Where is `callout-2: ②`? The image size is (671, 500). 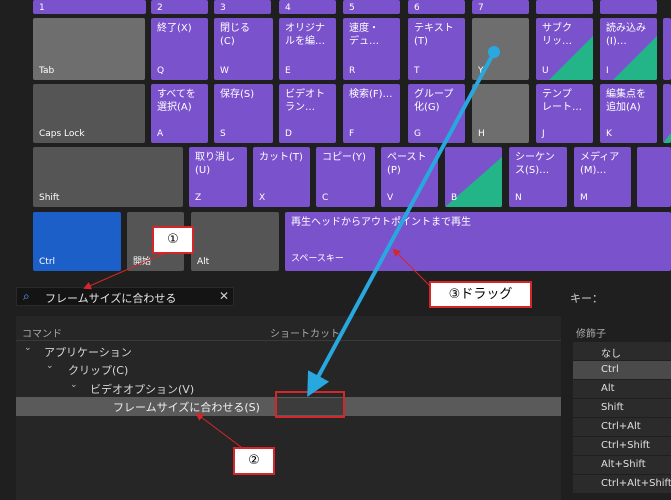
callout-2: ② is located at coordinates (254, 461).